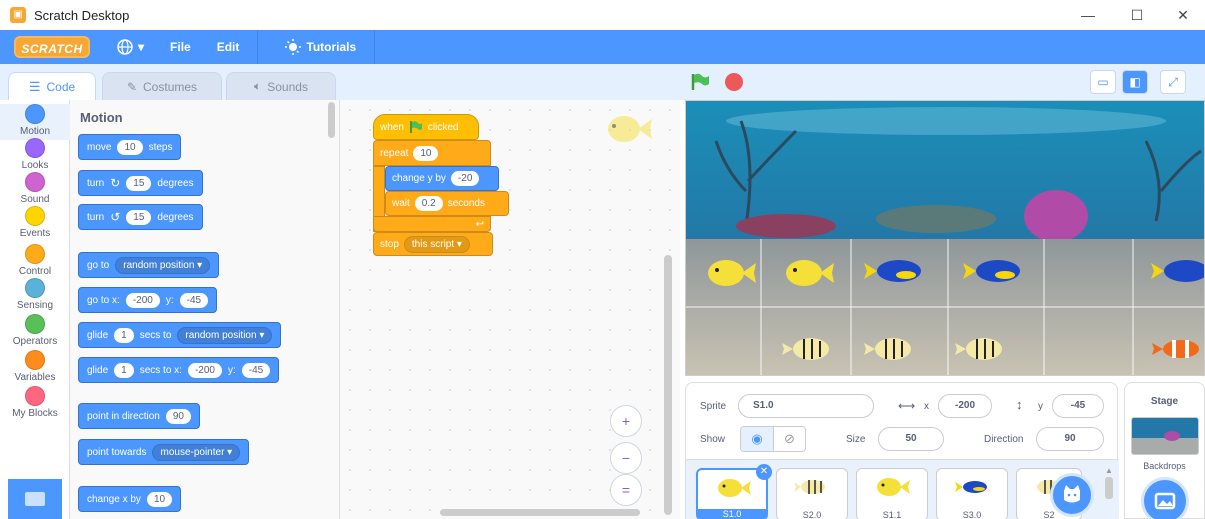 The image size is (1205, 519). Describe the element at coordinates (159, 499) in the screenshot. I see `x-change-input: 10` at that location.